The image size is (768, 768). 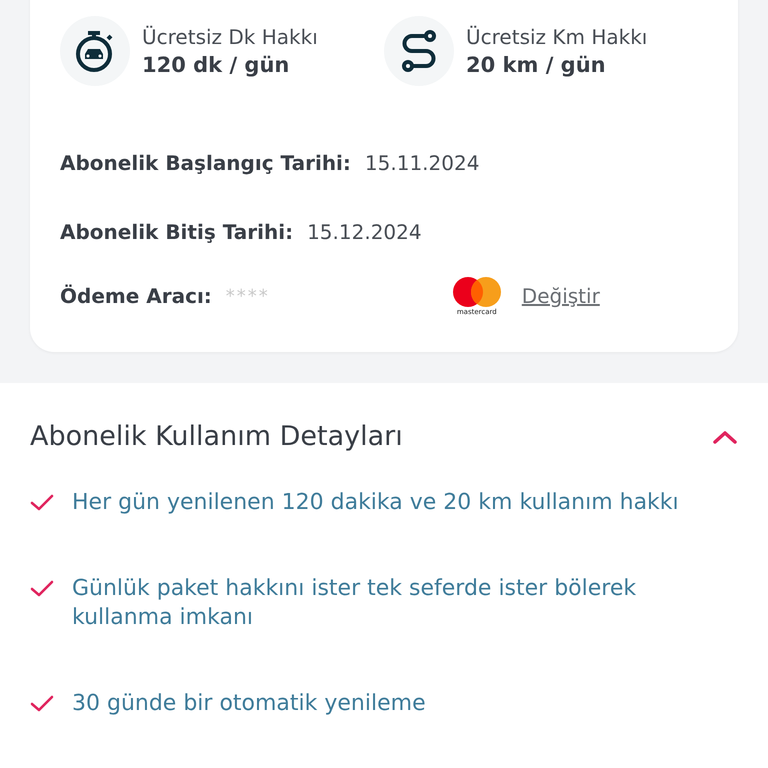 I want to click on allowance-label: Ücretsiz Km Hakkı, so click(x=557, y=37).